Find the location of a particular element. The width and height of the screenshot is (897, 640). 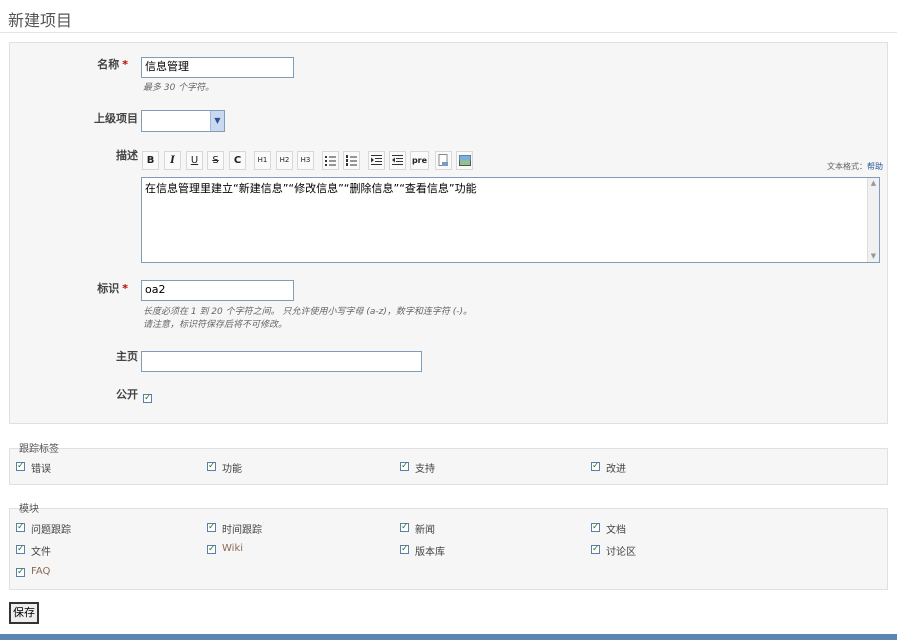

description-text: 在信息管理里建立“新建信息”“修改信息”“删除信息”“查看信息”功能 is located at coordinates (311, 188).